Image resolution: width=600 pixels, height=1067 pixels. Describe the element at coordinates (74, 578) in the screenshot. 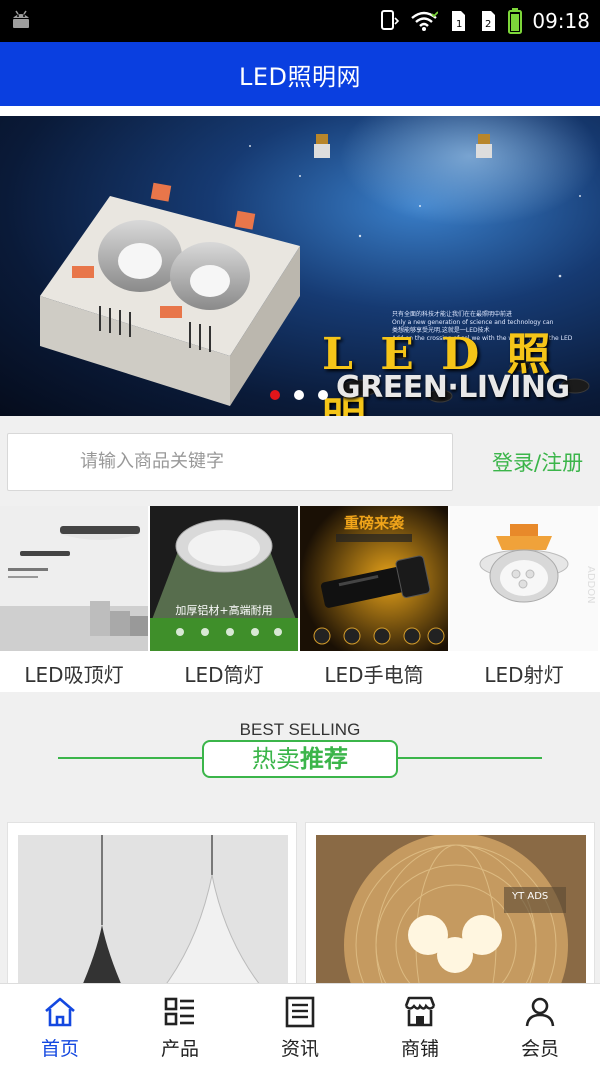

I see `ceiling-lamp-image` at that location.